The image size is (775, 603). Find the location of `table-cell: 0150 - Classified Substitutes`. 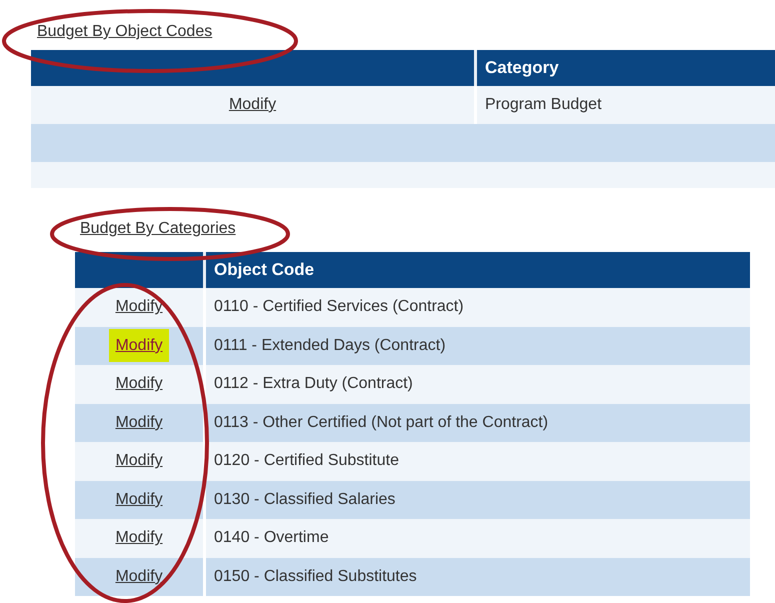

table-cell: 0150 - Classified Substitutes is located at coordinates (477, 577).